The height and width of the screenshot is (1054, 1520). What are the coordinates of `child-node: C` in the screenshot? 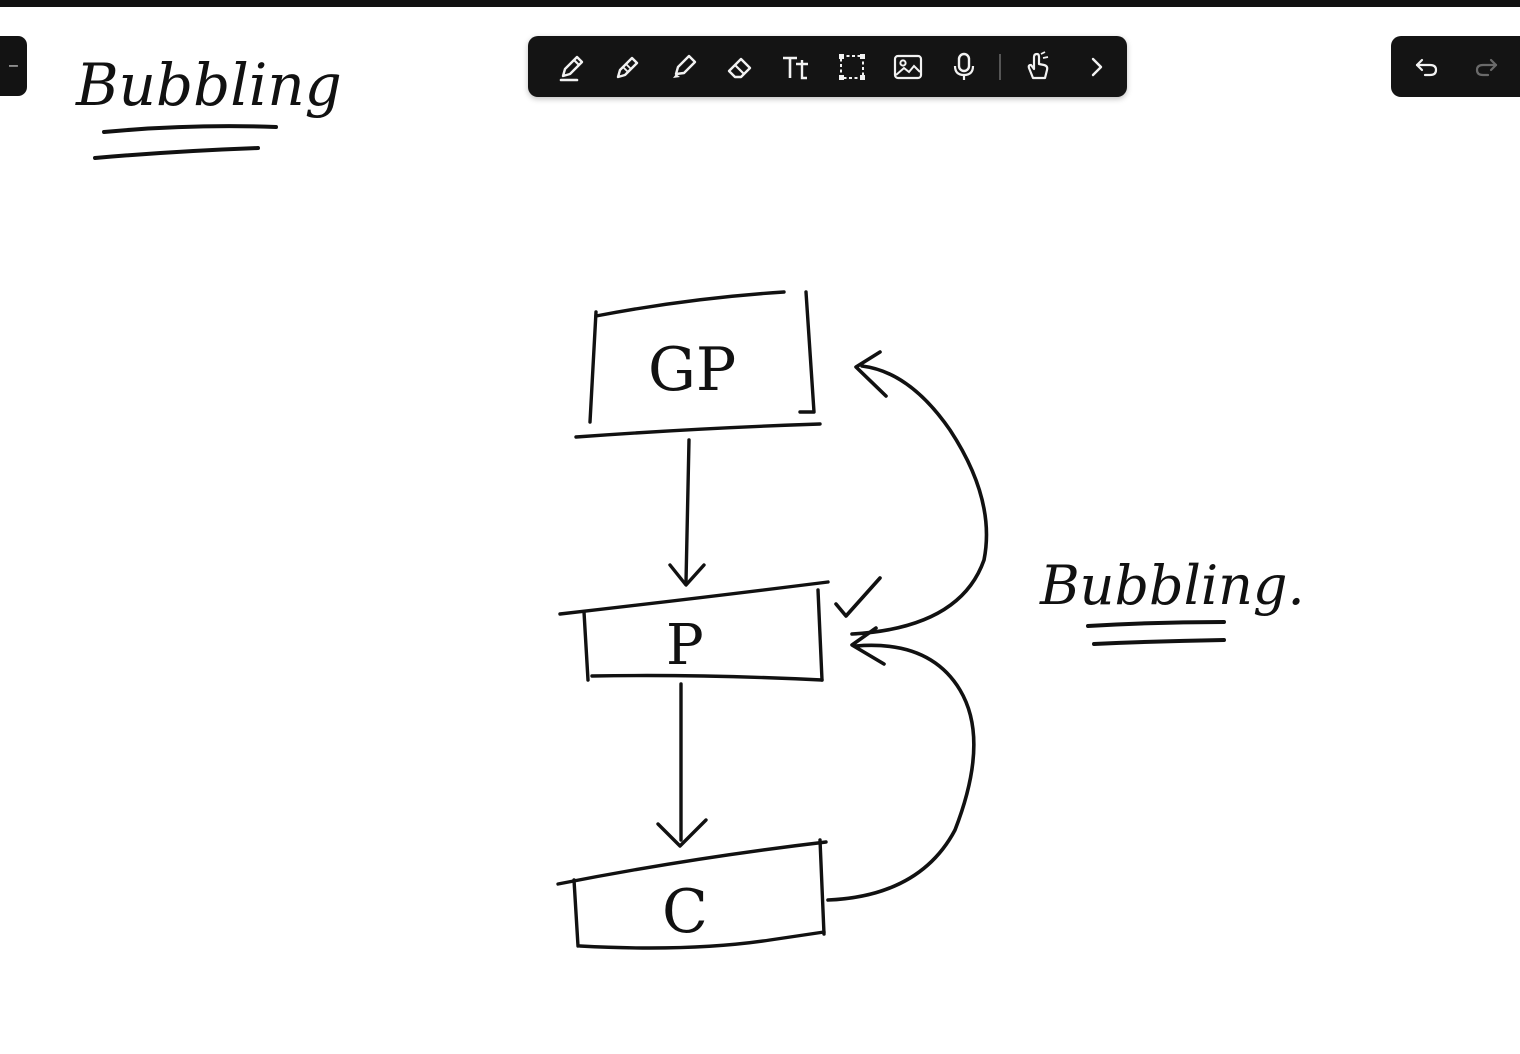 It's located at (692, 894).